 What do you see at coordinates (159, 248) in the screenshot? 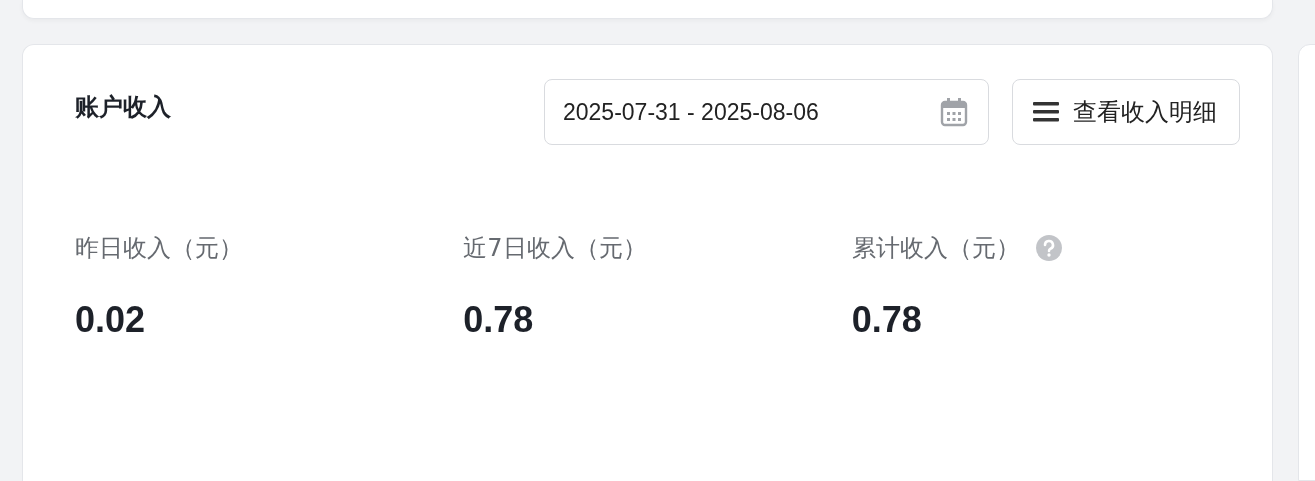
I see `stat-label: 昨日收入（元）` at bounding box center [159, 248].